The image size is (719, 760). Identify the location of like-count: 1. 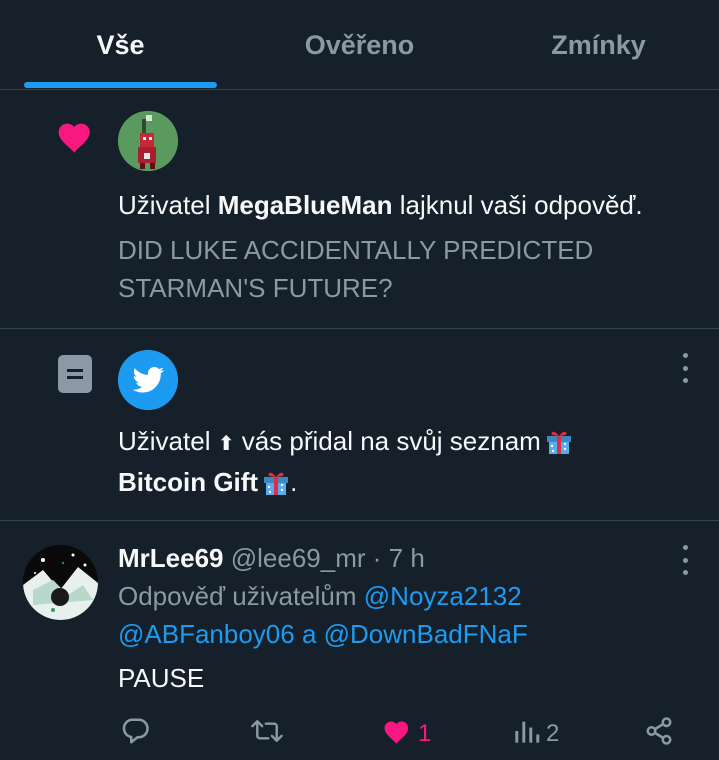
(425, 733).